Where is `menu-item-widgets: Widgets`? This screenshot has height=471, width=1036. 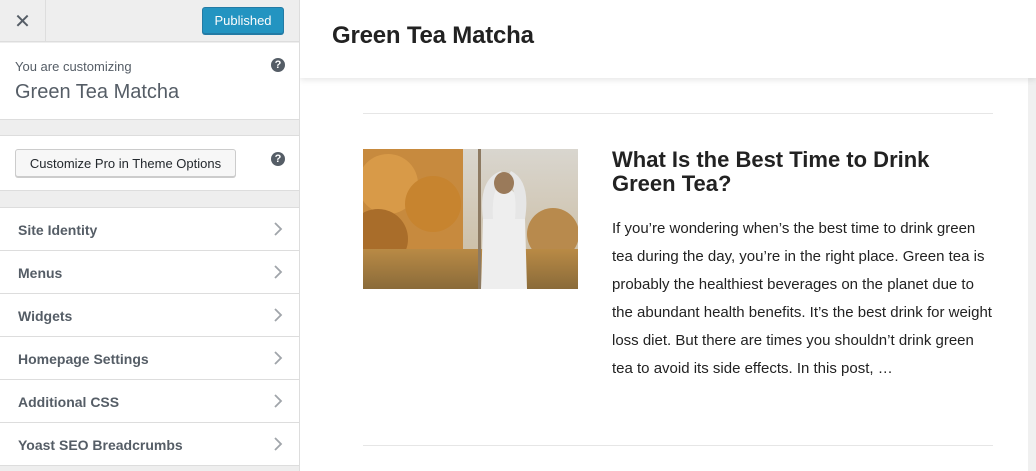 menu-item-widgets: Widgets is located at coordinates (149, 315).